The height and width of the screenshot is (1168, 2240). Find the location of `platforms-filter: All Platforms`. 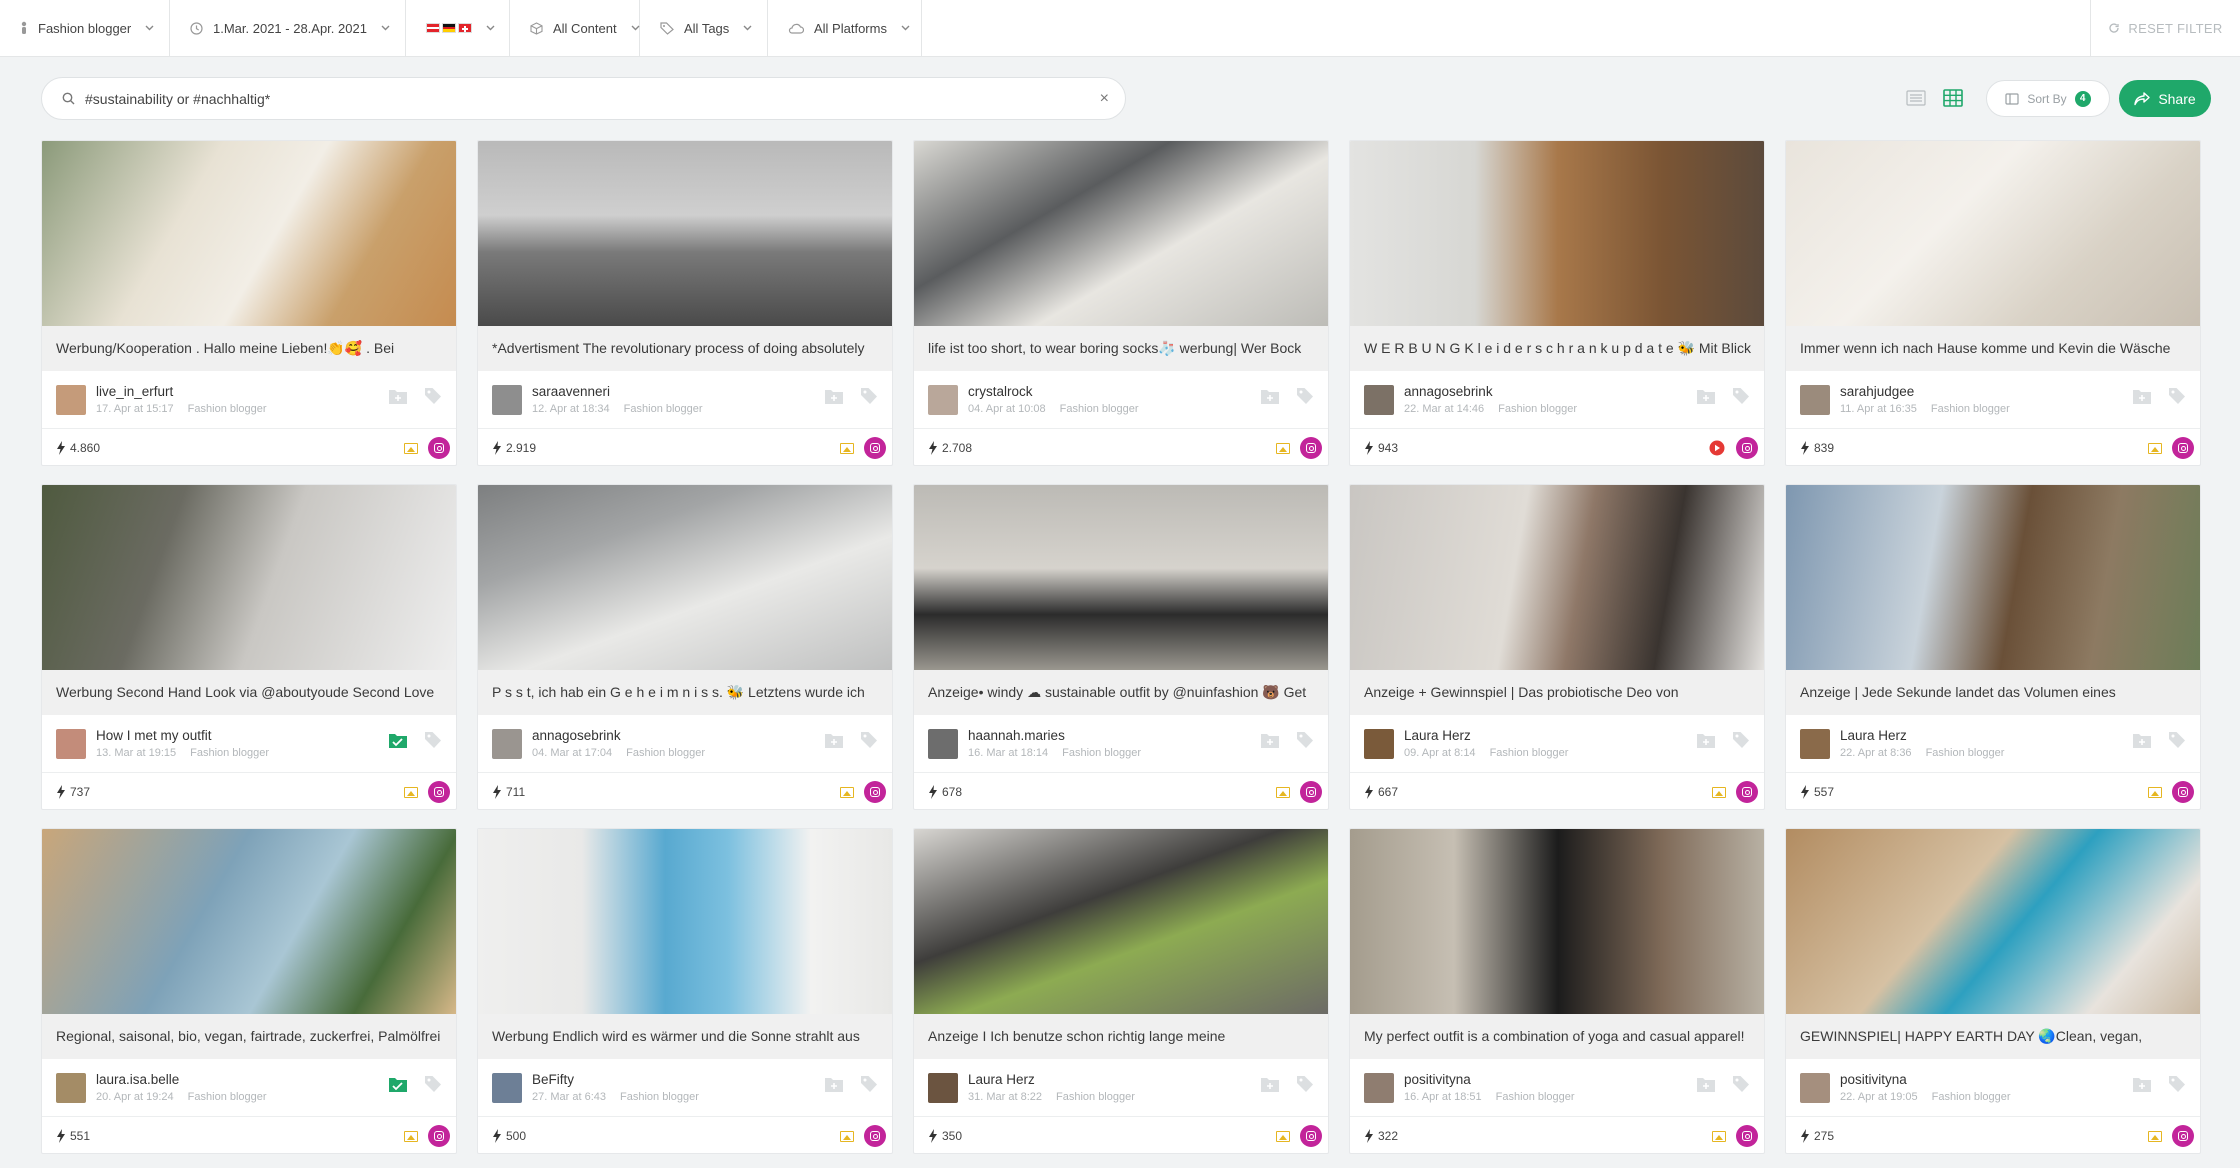

platforms-filter: All Platforms is located at coordinates (845, 28).